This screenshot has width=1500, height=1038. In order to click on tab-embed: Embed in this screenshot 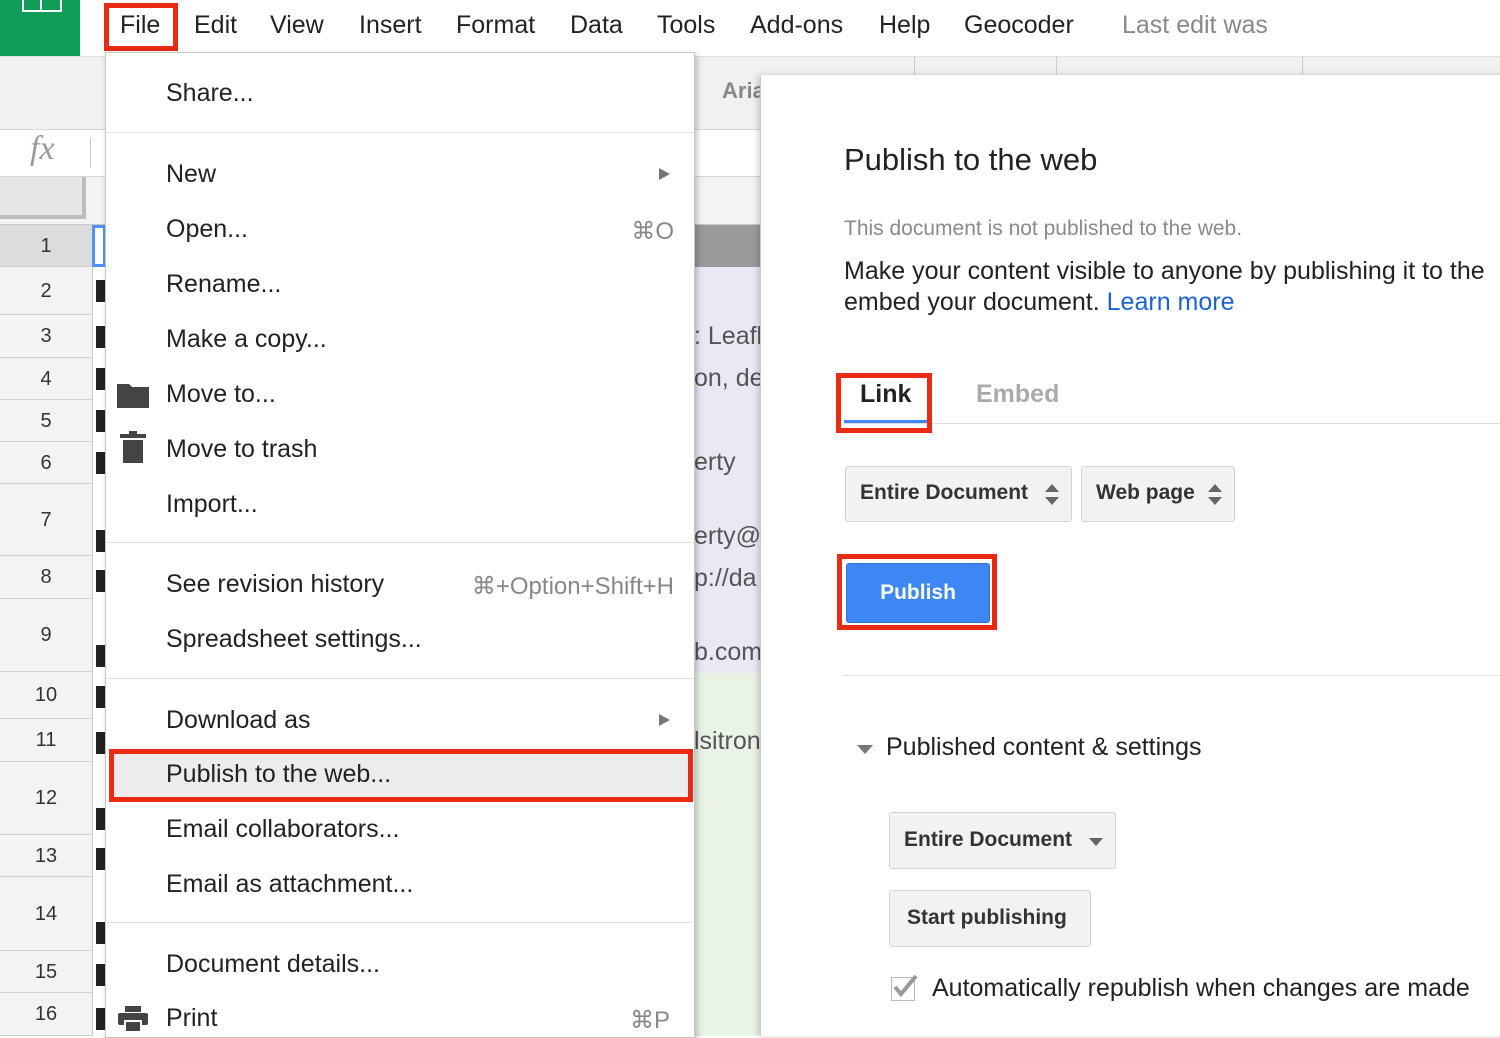, I will do `click(1017, 394)`.